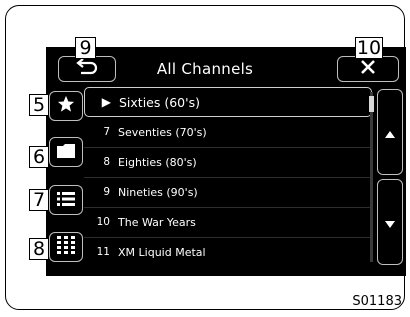 The height and width of the screenshot is (317, 410). I want to click on page-title: All Channels, so click(205, 69).